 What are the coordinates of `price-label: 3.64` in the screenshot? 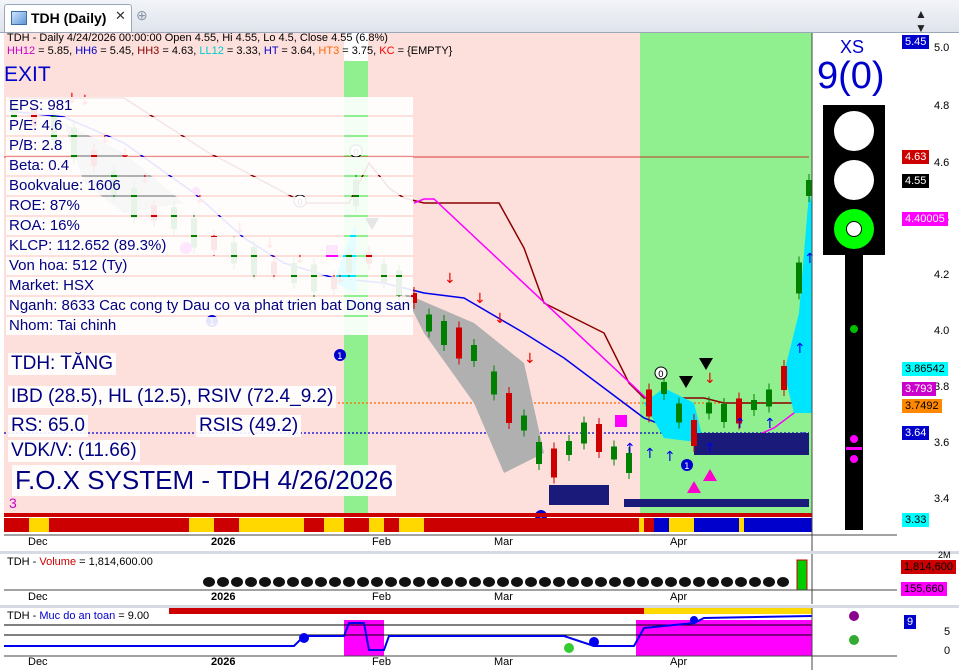 It's located at (916, 433).